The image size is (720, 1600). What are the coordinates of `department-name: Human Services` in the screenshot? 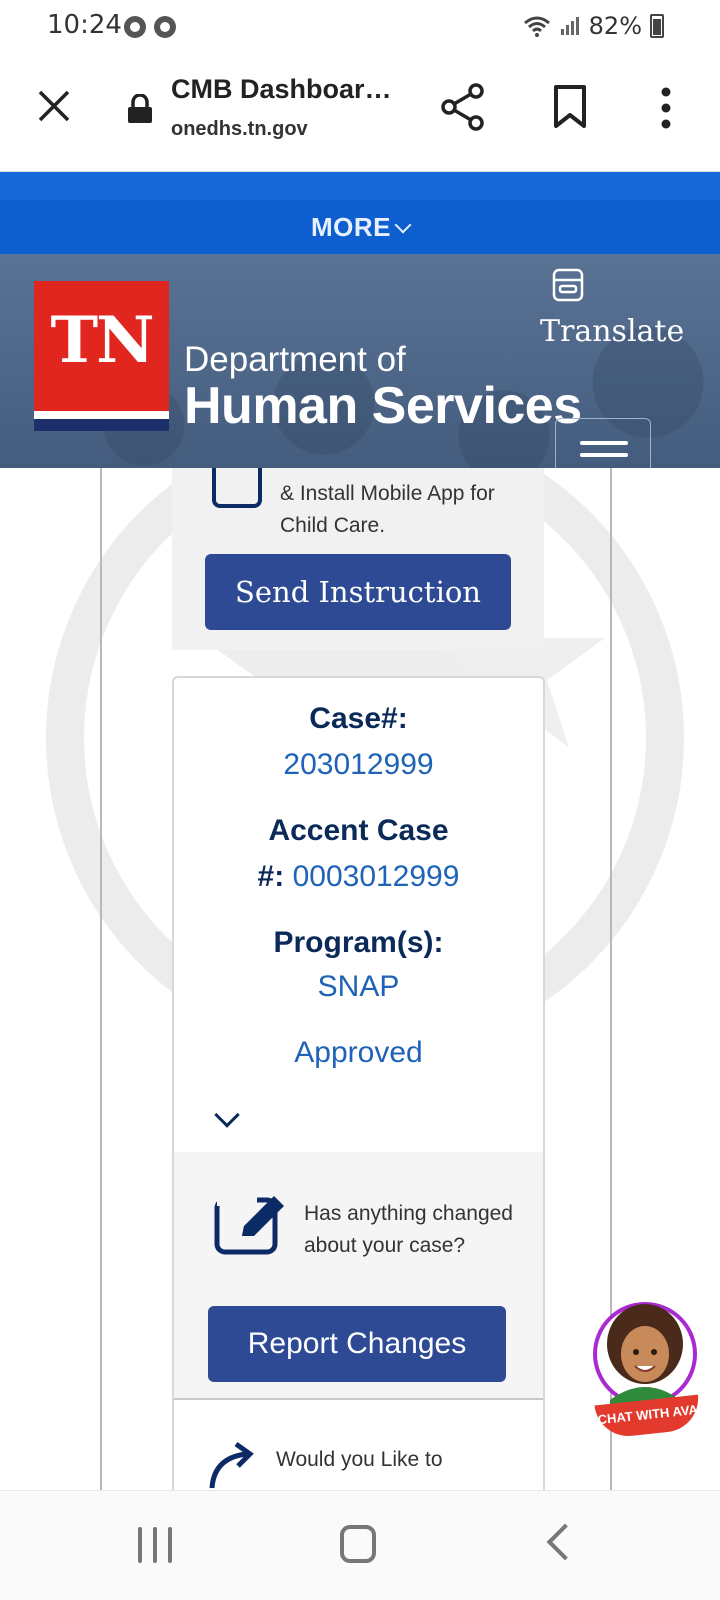 It's located at (383, 406).